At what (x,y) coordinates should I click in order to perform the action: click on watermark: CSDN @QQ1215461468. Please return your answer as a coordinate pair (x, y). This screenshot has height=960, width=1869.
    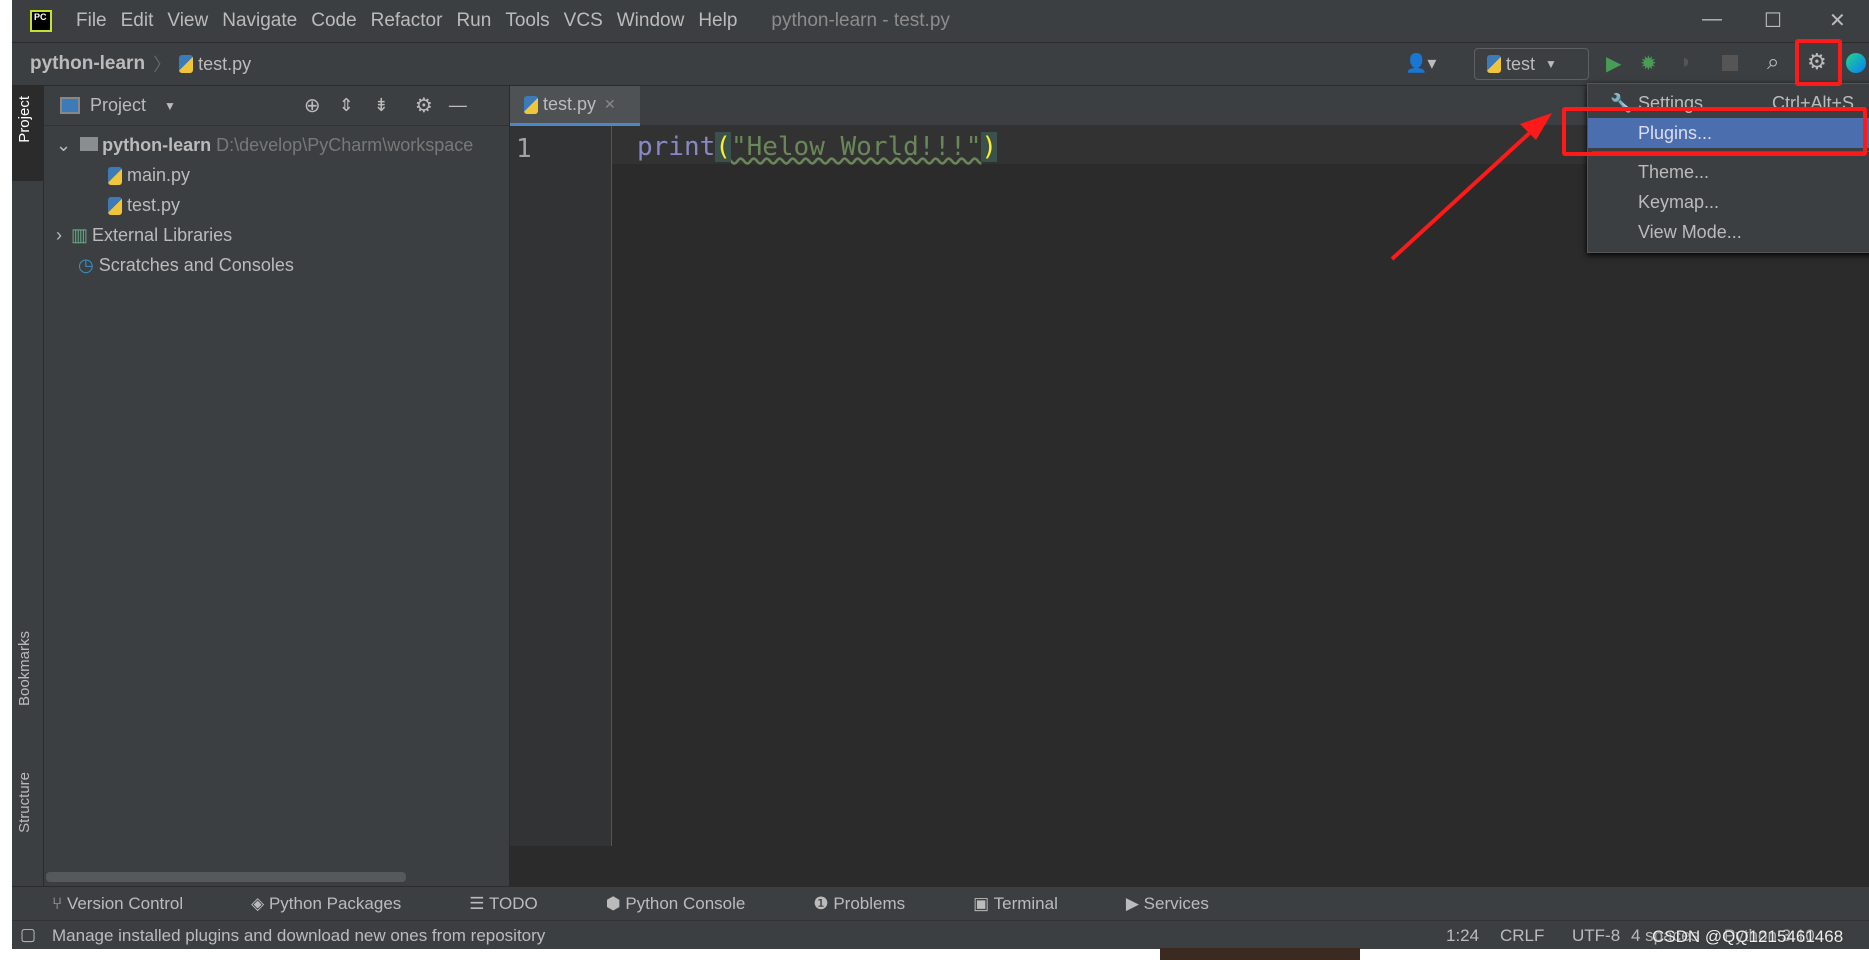
    Looking at the image, I should click on (1748, 936).